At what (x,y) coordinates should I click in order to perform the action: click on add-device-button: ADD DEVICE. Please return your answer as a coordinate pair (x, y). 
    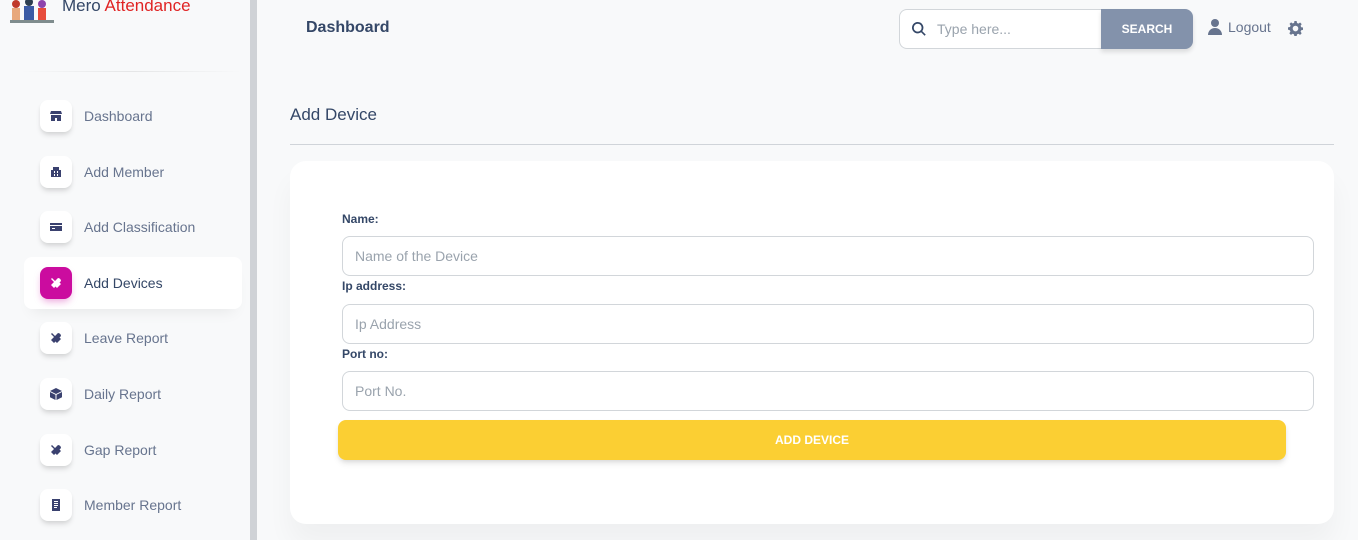
    Looking at the image, I should click on (812, 440).